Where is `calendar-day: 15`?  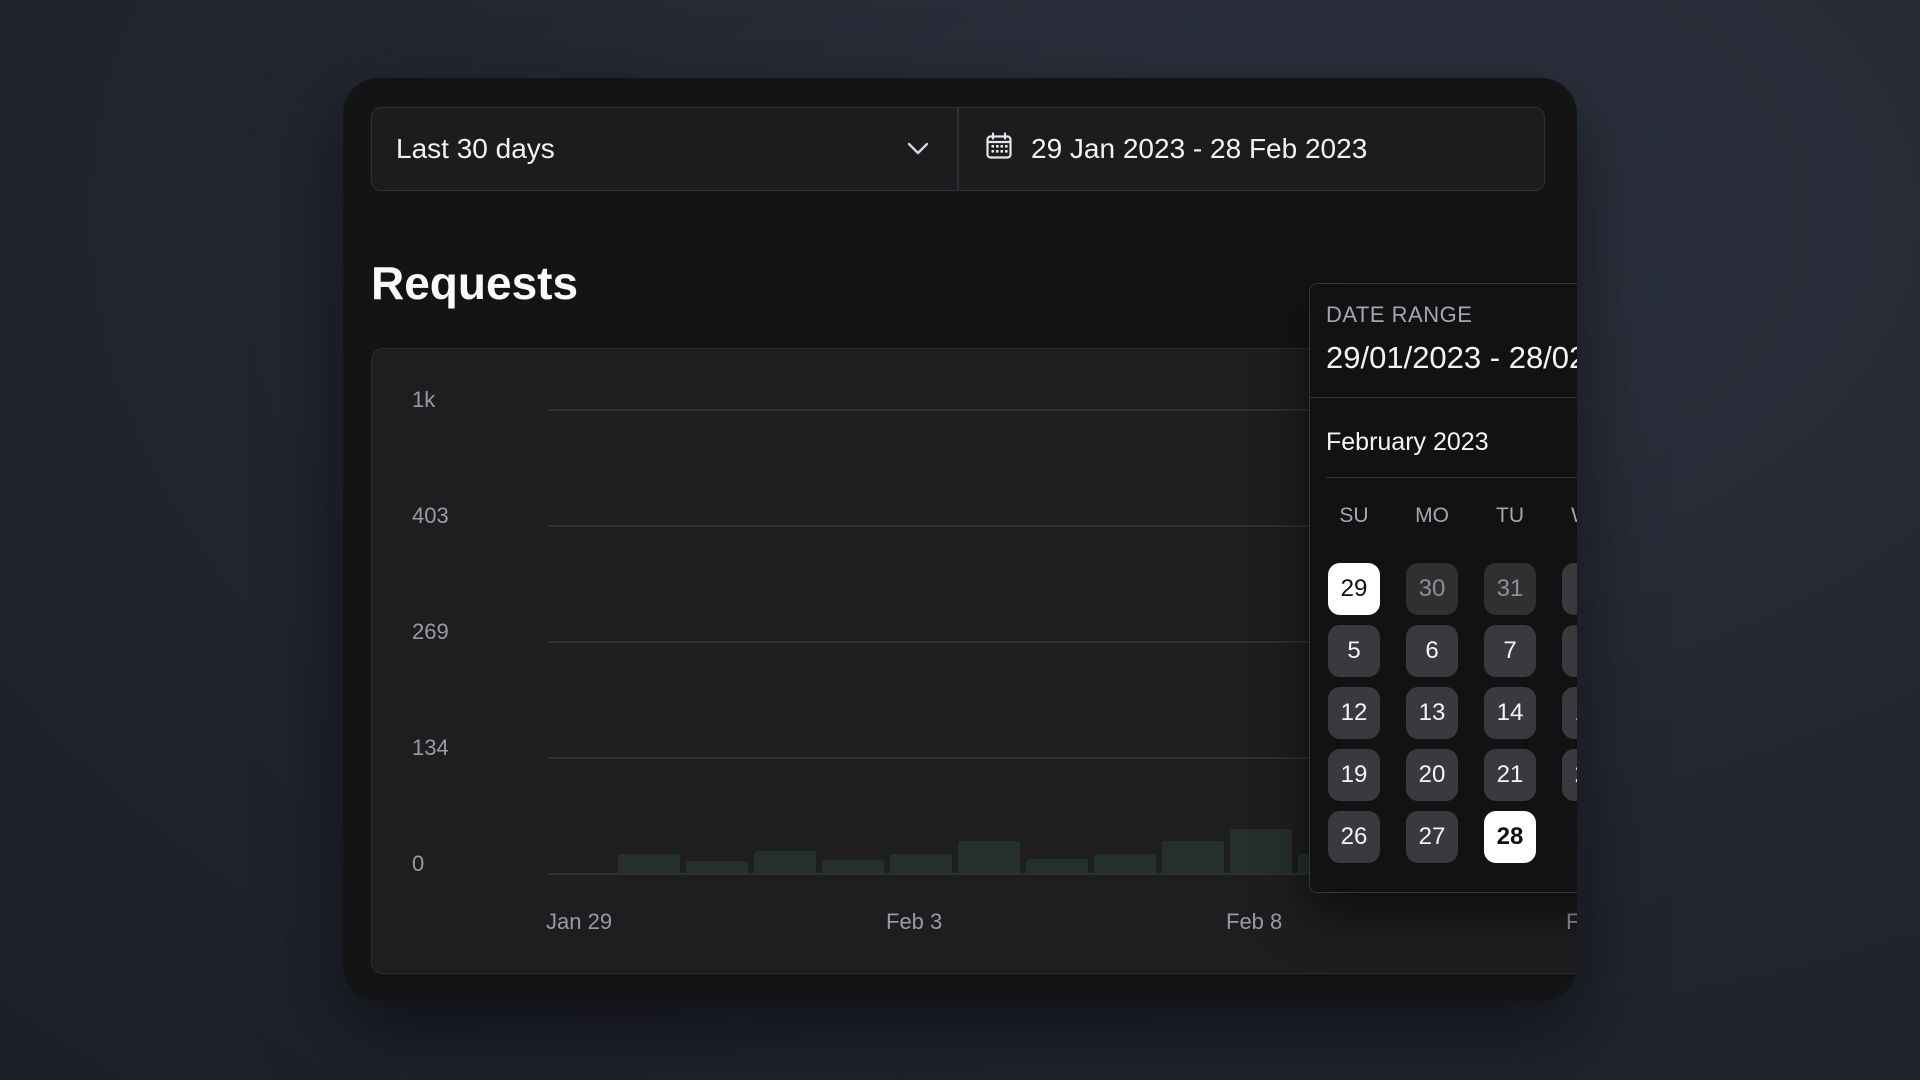
calendar-day: 15 is located at coordinates (1569, 713).